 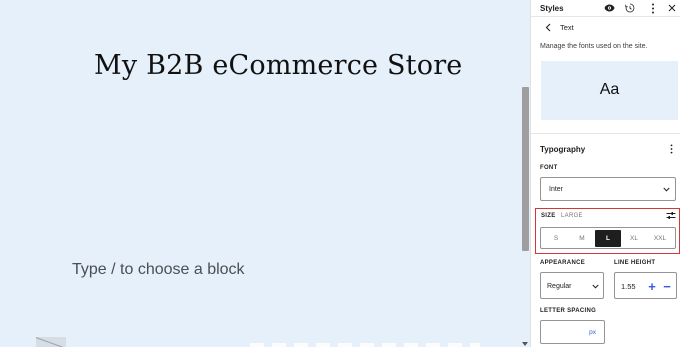 What do you see at coordinates (563, 149) in the screenshot?
I see `typography-heading: Typography` at bounding box center [563, 149].